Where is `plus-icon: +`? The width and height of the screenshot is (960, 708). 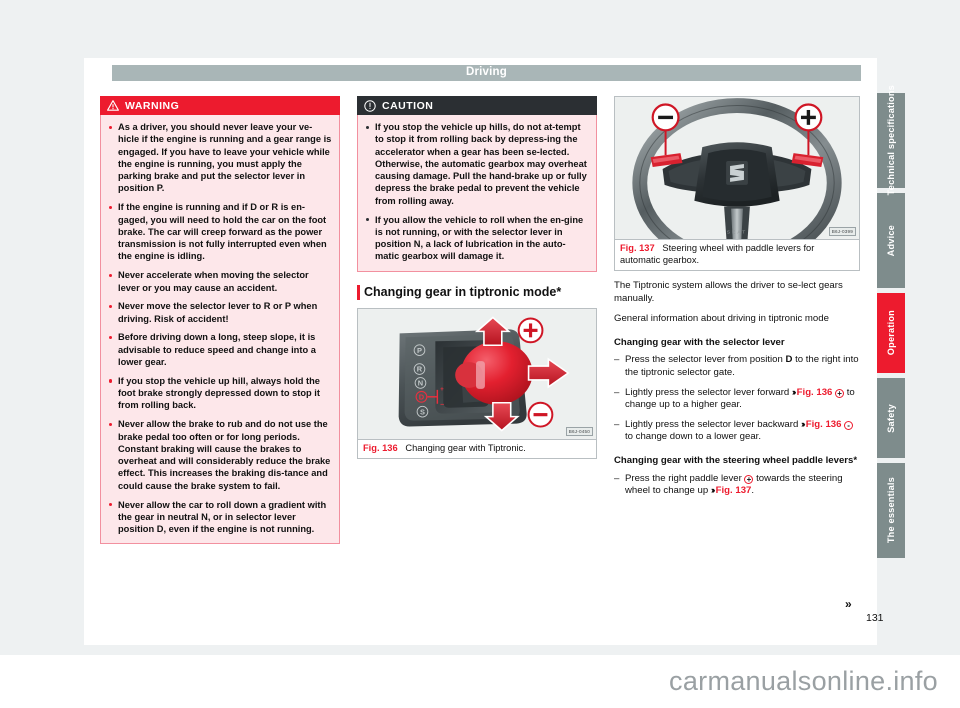 plus-icon: + is located at coordinates (840, 393).